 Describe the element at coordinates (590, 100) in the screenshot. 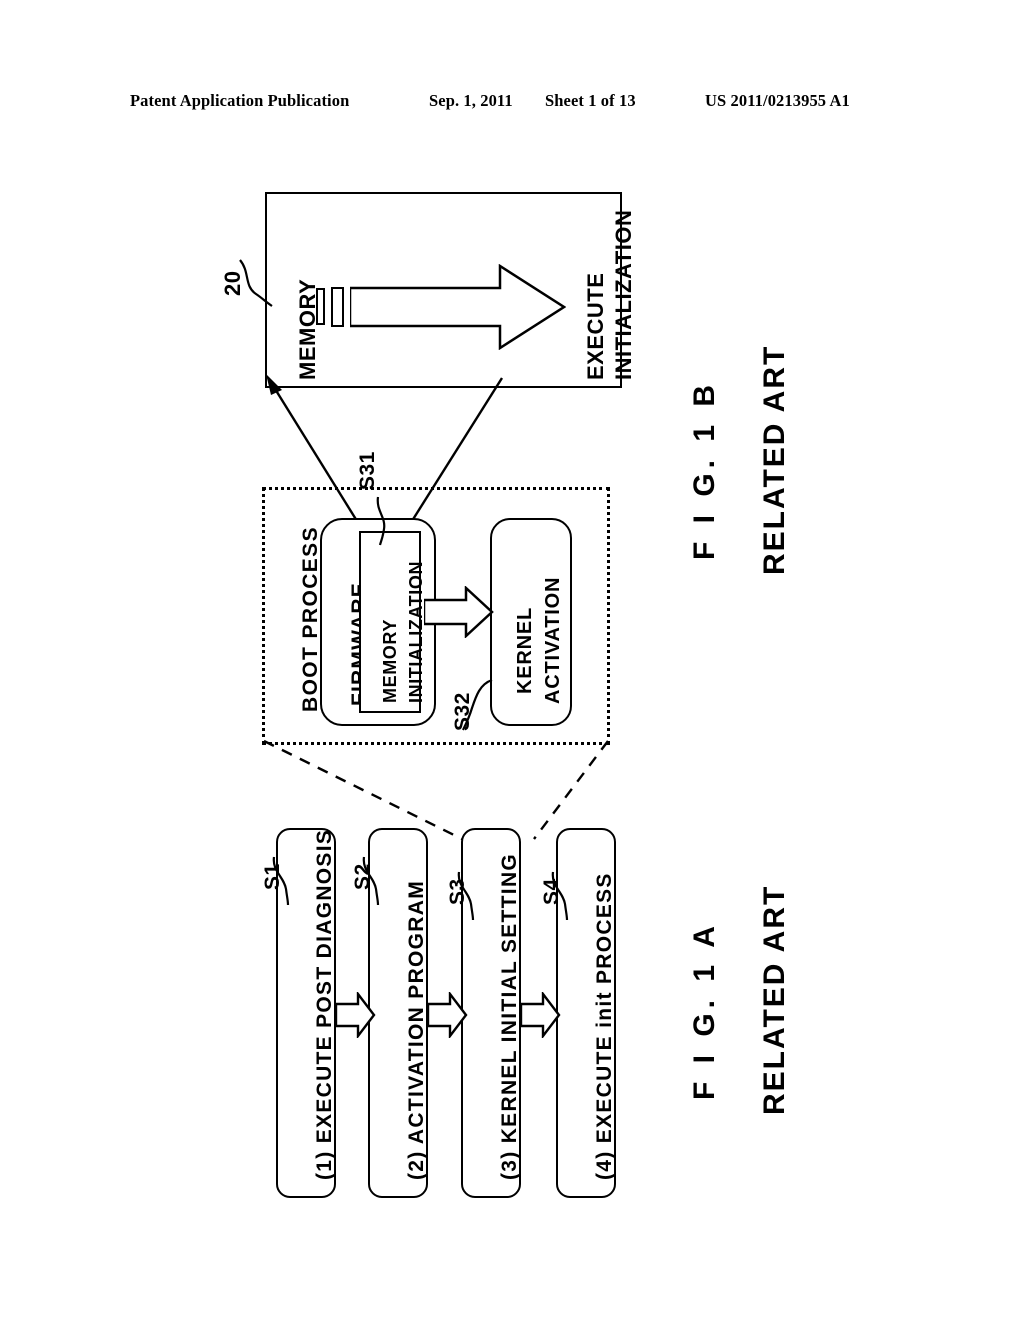

I see `sheet-indicator: Sheet 1 of 13` at that location.